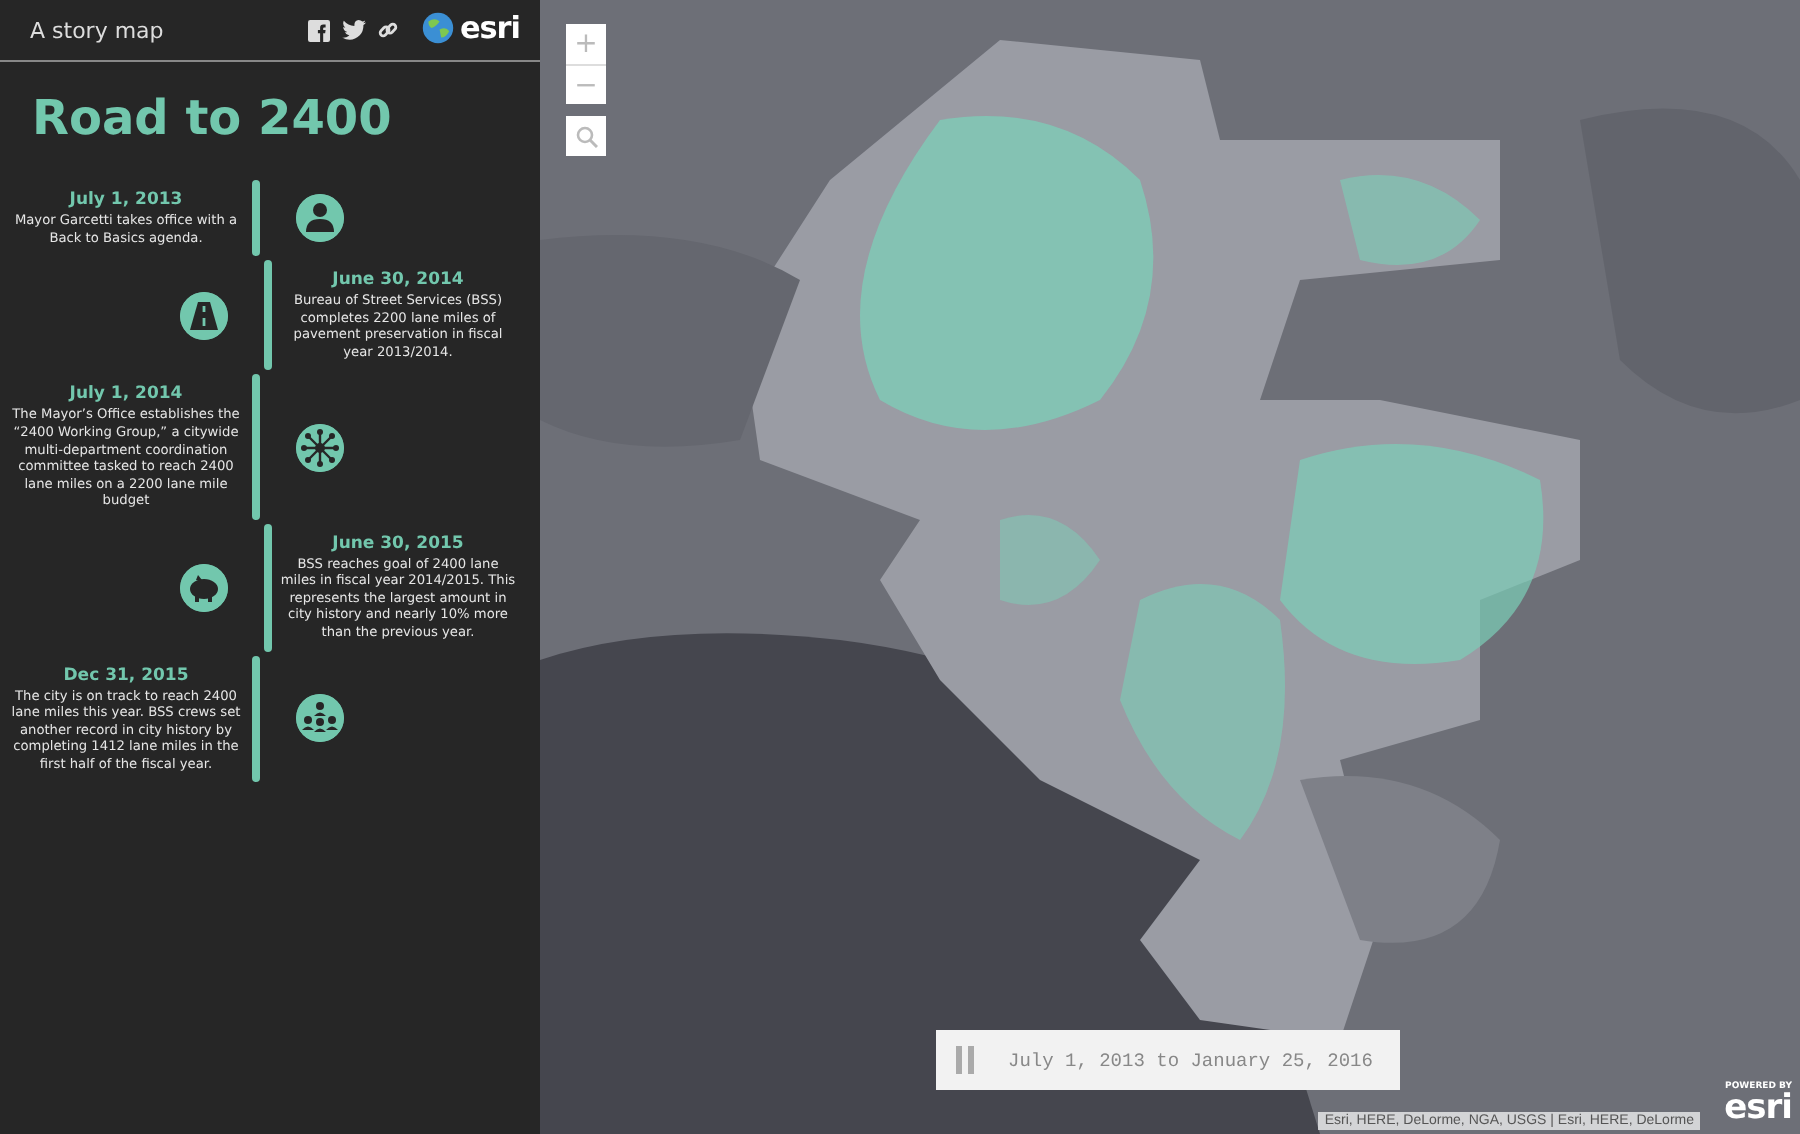 The width and height of the screenshot is (1800, 1134). Describe the element at coordinates (125, 394) in the screenshot. I see `event-date: July 1, 2014` at that location.